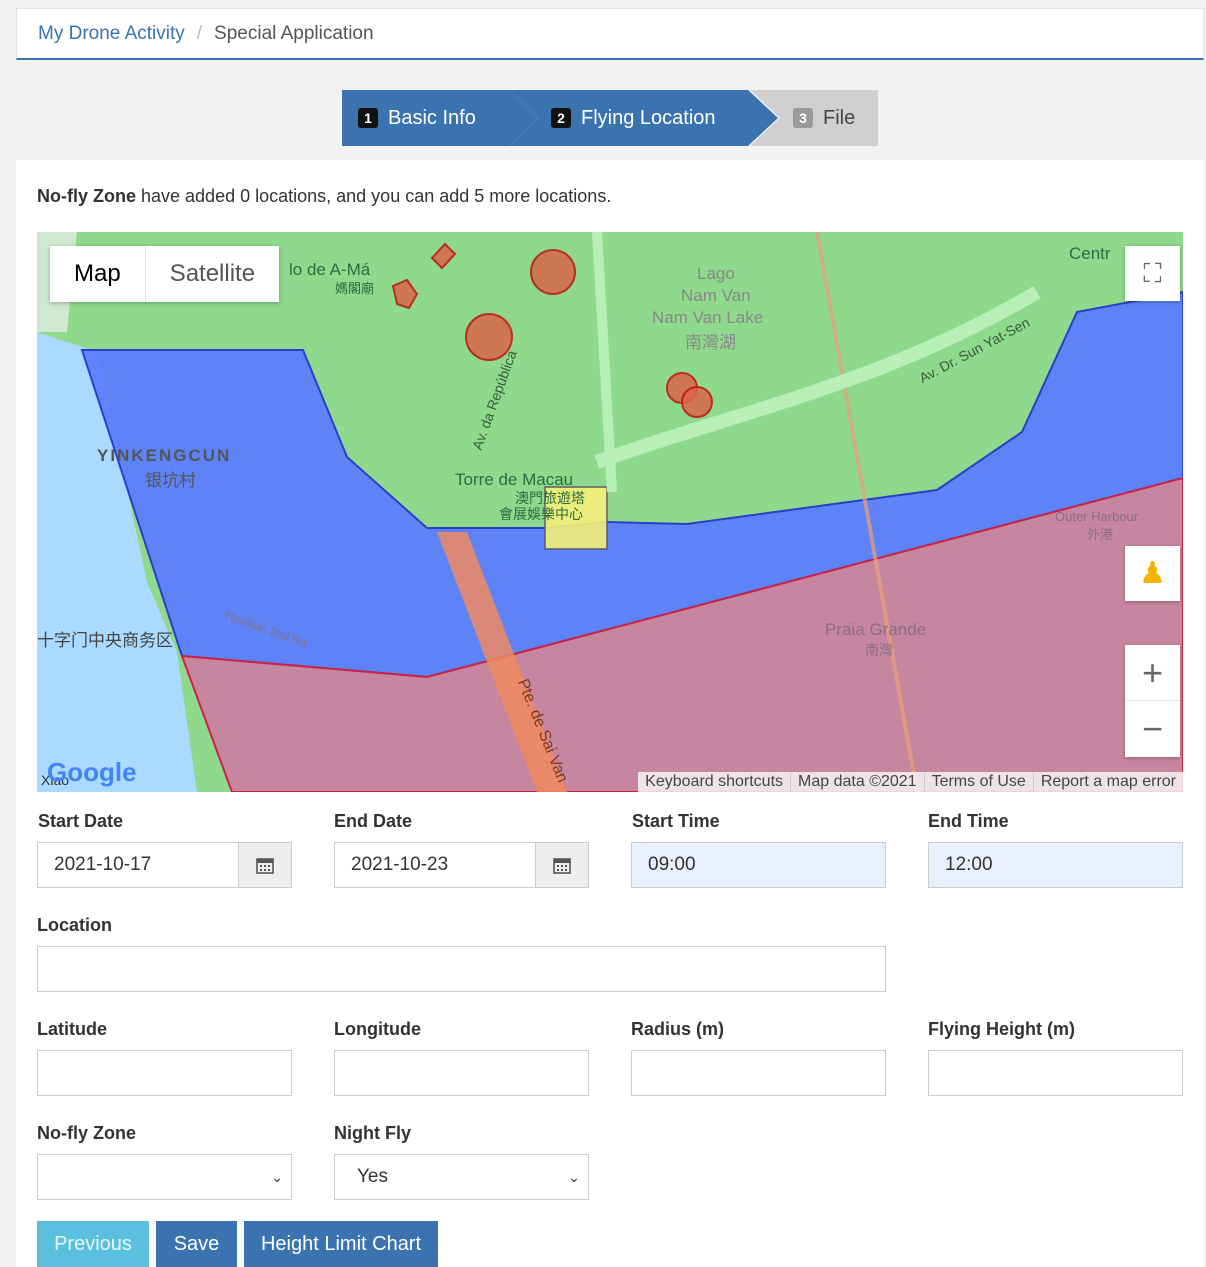 The image size is (1206, 1267). What do you see at coordinates (648, 117) in the screenshot?
I see `step-label: Flying Location` at bounding box center [648, 117].